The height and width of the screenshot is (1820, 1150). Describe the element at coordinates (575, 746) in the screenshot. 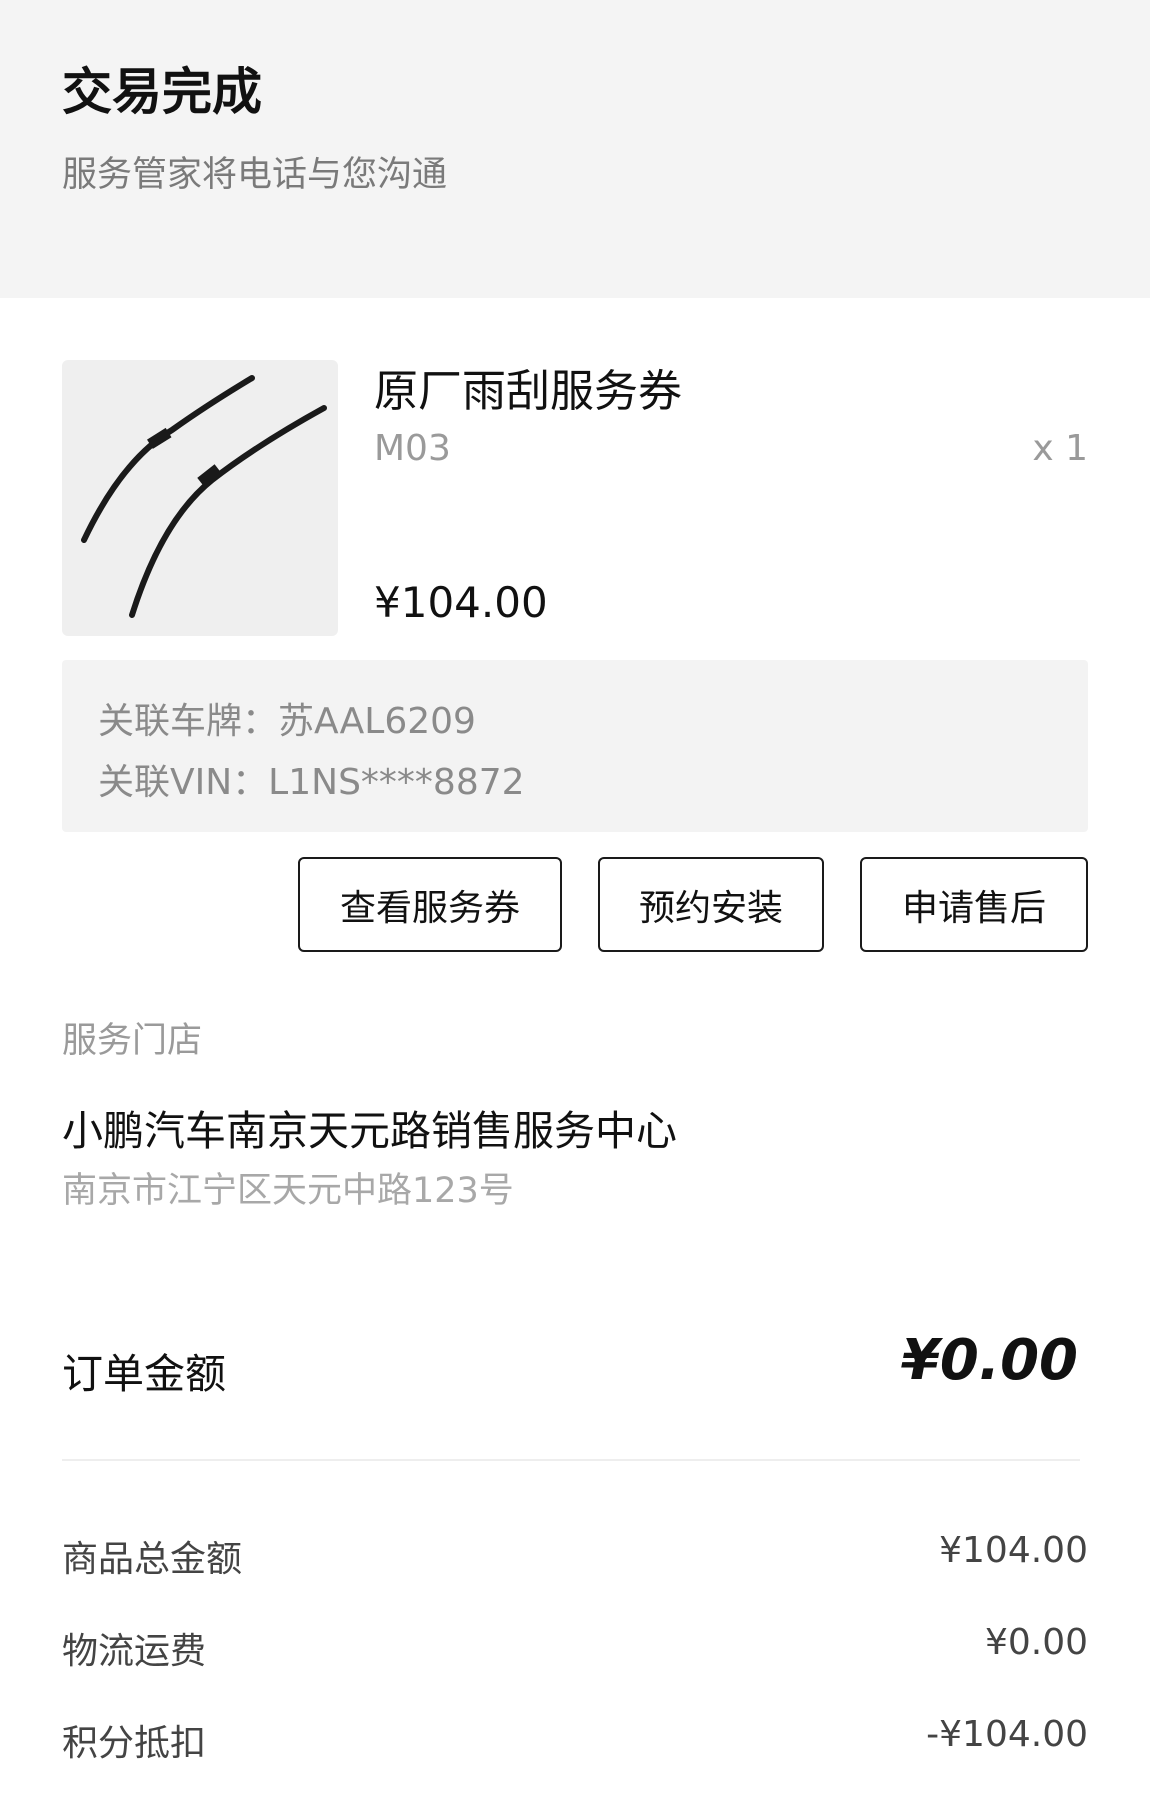

I see `vehicle-info-box: 关联车牌：苏AAL6209 关联VIN：L1NS****8872` at that location.